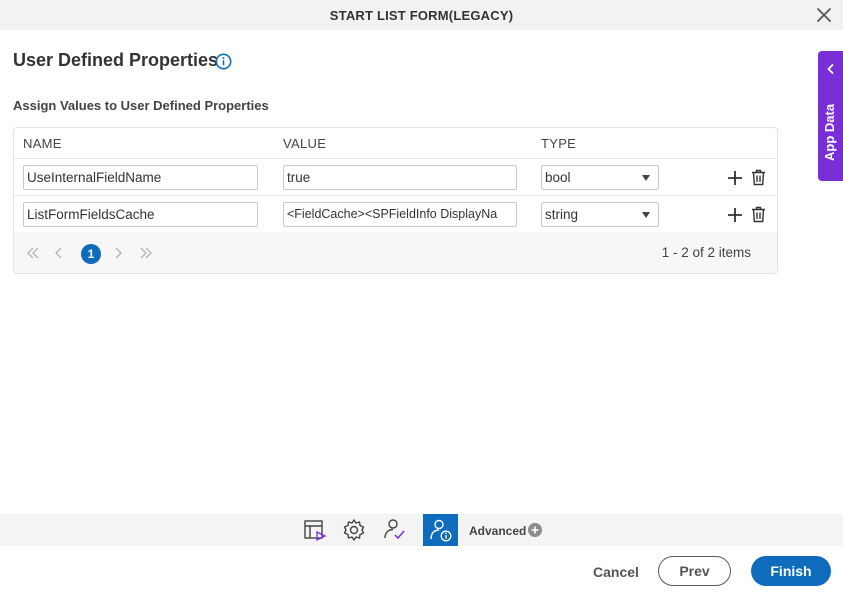 This screenshot has height=596, width=843. Describe the element at coordinates (395, 252) in the screenshot. I see `pager: 1 1 - 2 of 2 items` at that location.